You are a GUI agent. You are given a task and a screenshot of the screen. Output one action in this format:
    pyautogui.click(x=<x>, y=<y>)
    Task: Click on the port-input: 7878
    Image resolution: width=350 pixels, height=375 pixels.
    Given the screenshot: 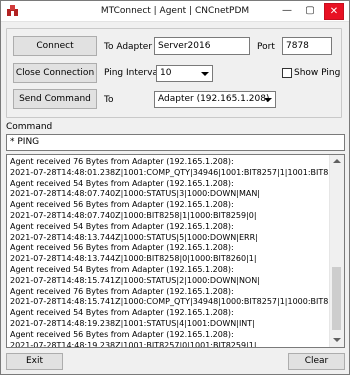 What is the action you would take?
    pyautogui.click(x=307, y=46)
    